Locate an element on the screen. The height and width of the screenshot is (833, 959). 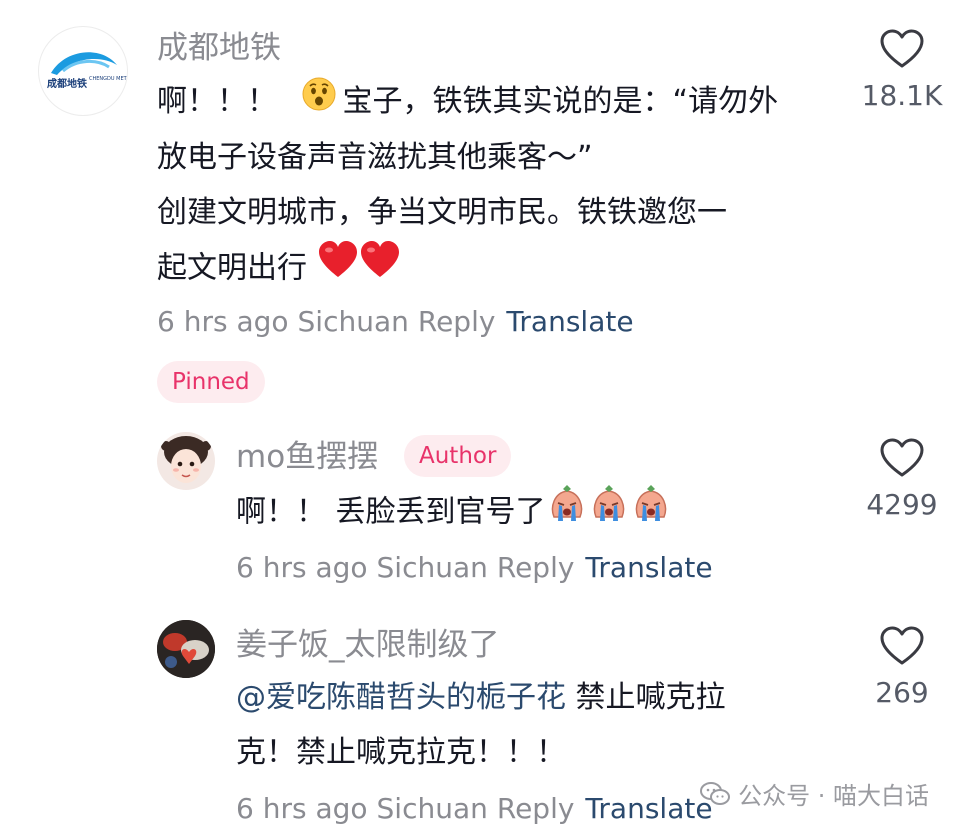
avatar-mo-yu is located at coordinates (186, 461).